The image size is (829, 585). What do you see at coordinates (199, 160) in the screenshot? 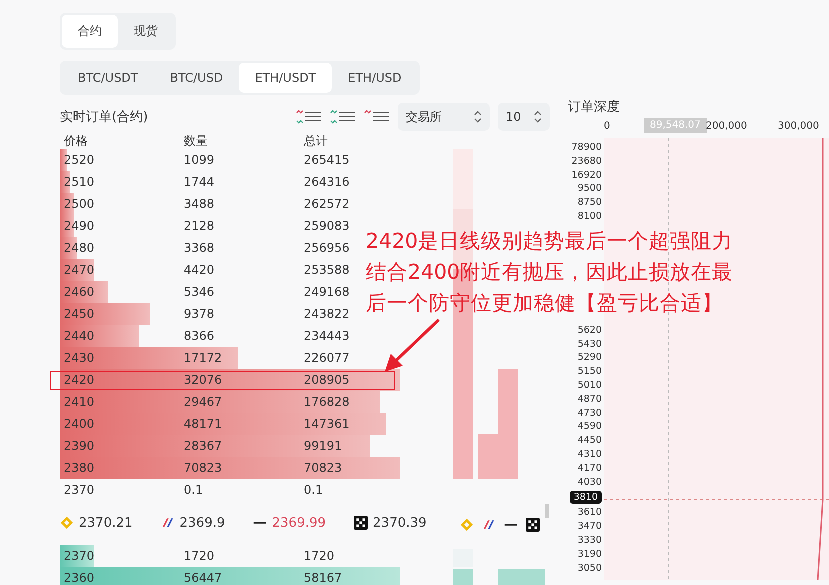
I see `table-cell: 1099` at bounding box center [199, 160].